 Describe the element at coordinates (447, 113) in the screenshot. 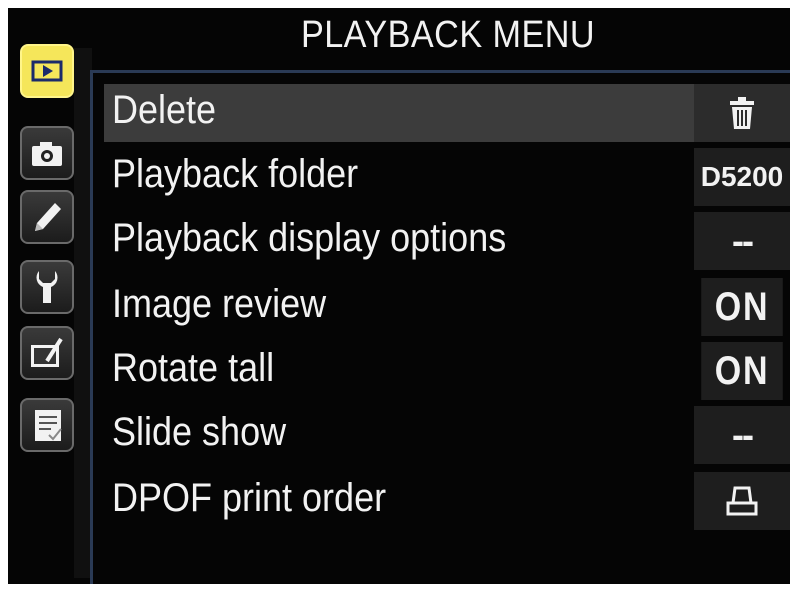

I see `menu-item-delete: Delete` at that location.